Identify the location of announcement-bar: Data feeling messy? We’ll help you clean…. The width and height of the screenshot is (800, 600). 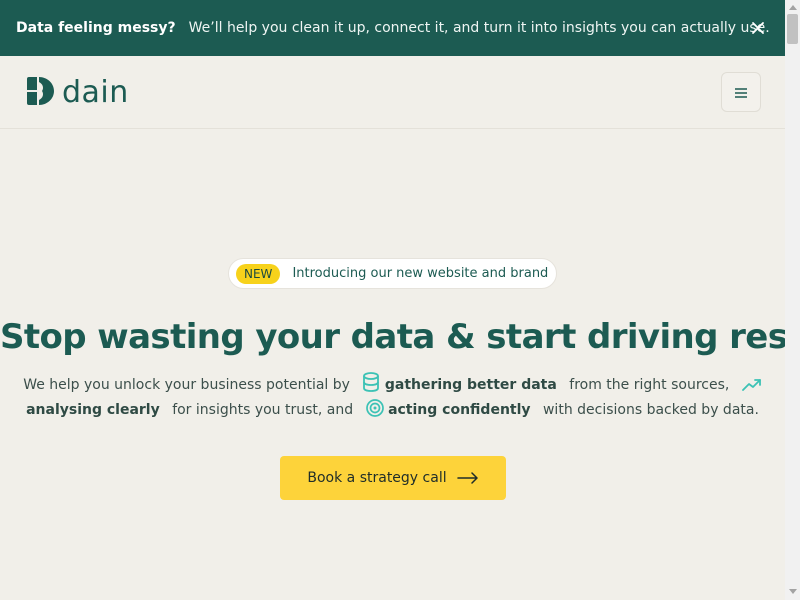
(392, 28).